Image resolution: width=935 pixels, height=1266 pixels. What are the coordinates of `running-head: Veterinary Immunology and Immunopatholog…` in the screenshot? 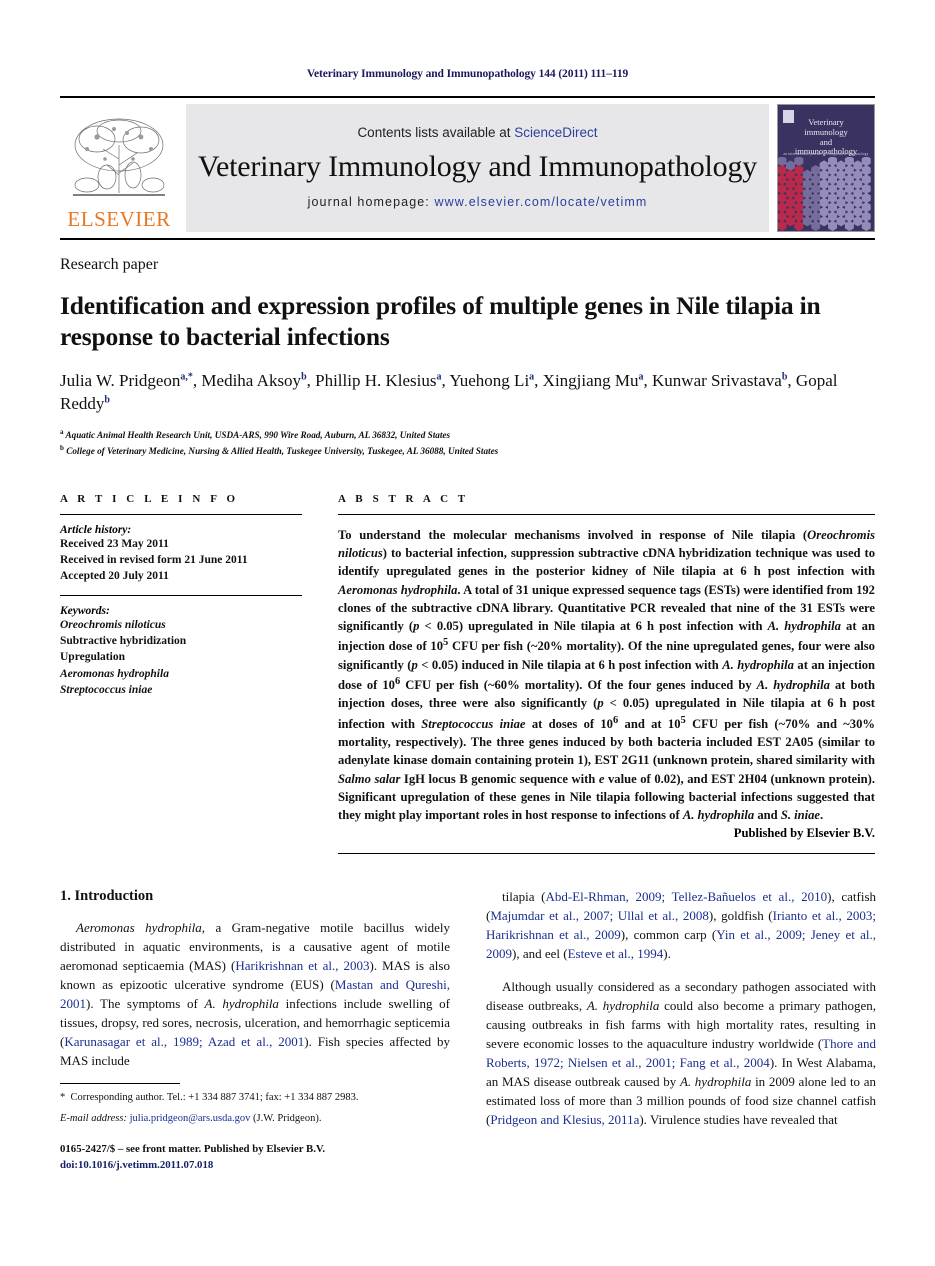 It's located at (467, 74).